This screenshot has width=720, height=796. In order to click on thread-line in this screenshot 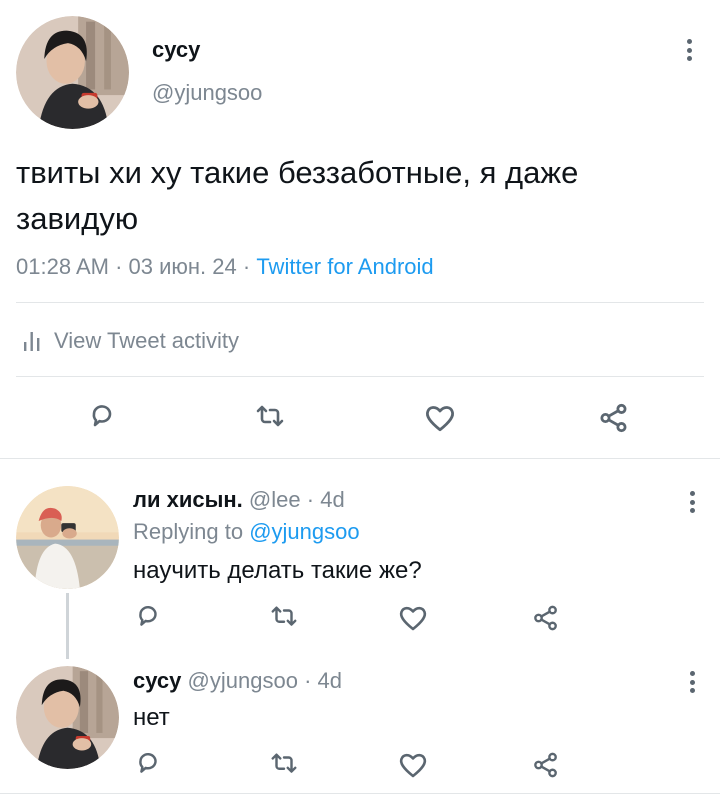, I will do `click(67, 626)`.